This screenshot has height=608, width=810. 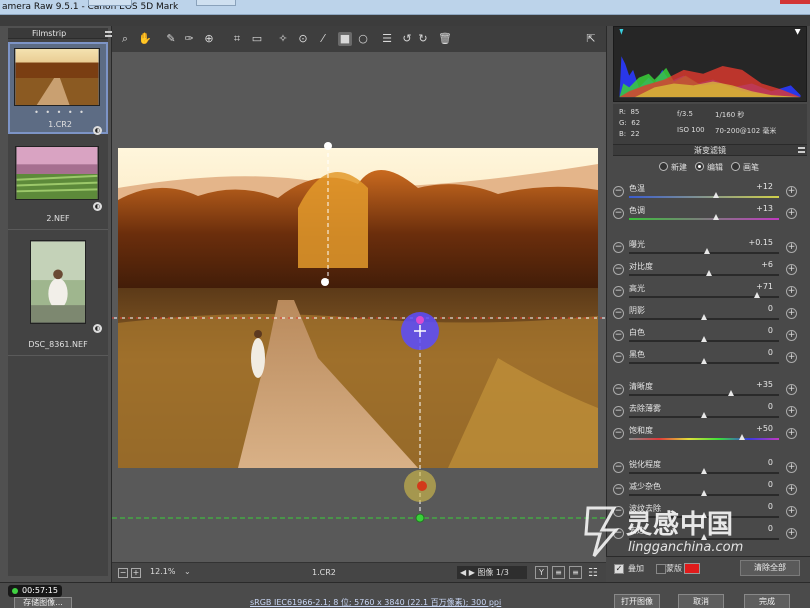 What do you see at coordinates (637, 601) in the screenshot?
I see `open-image-button: 打开图像` at bounding box center [637, 601].